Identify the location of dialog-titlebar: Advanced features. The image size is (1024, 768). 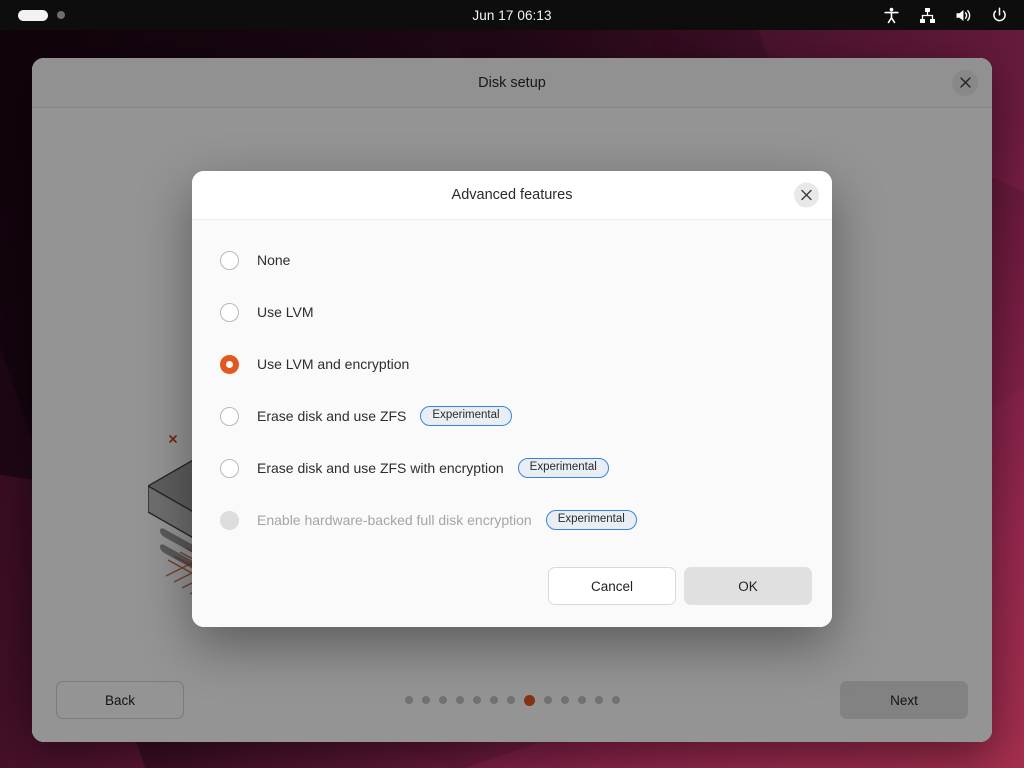
(512, 195).